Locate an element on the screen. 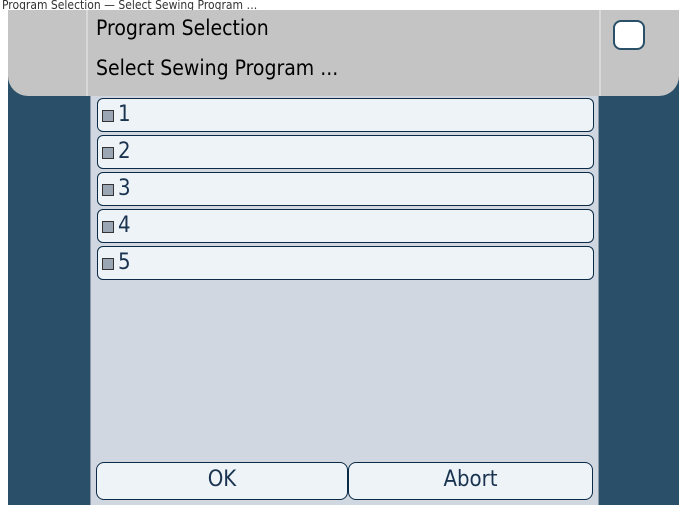  ok-button: OK is located at coordinates (222, 481).